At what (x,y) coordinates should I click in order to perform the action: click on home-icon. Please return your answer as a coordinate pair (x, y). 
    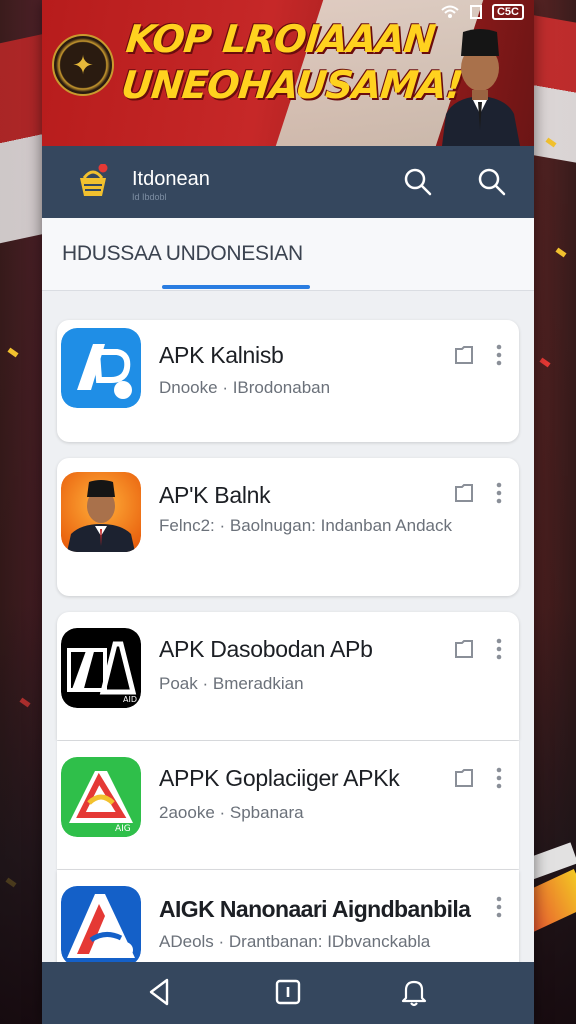
    Looking at the image, I should click on (288, 992).